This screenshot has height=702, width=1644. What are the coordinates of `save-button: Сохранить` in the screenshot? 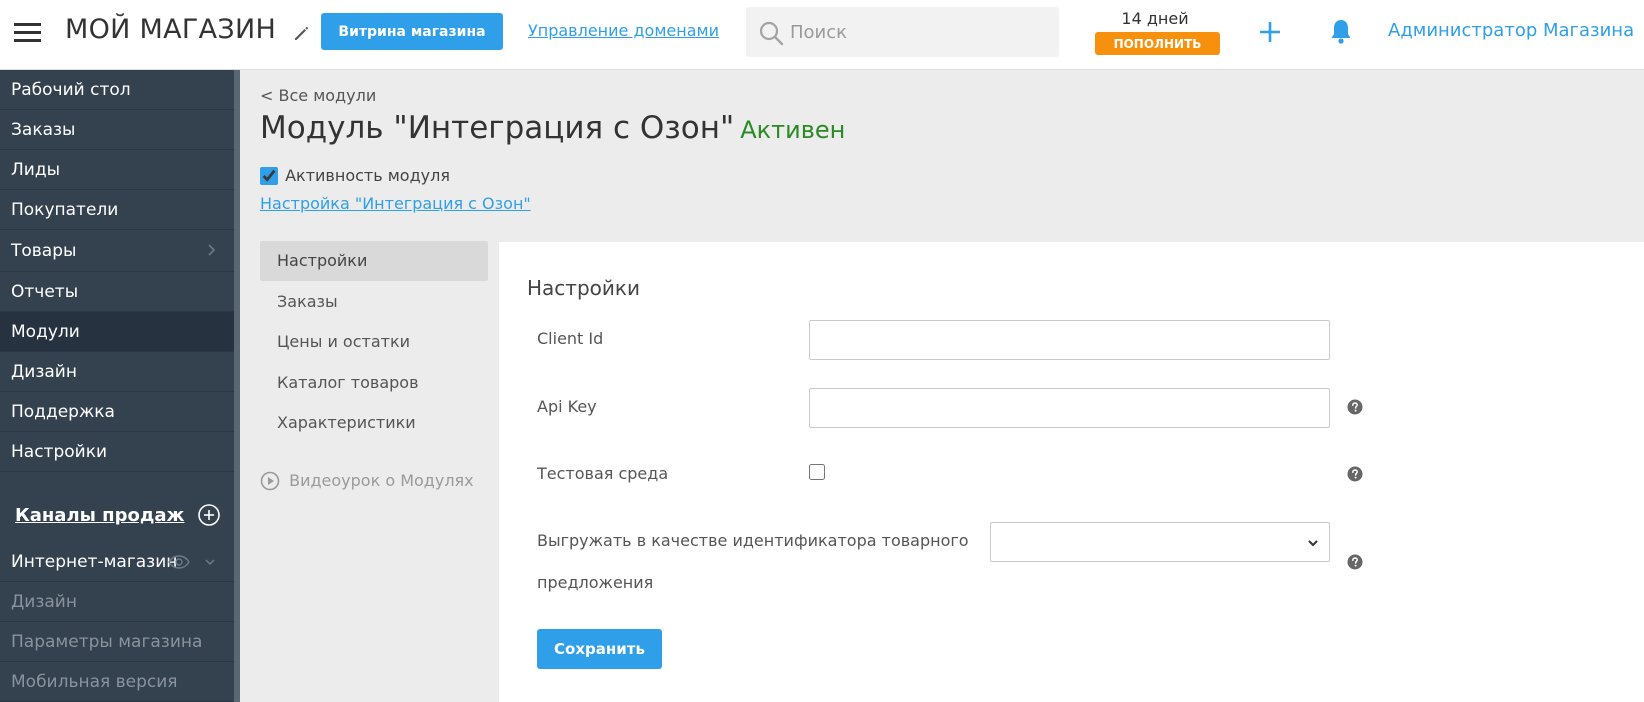 It's located at (599, 649).